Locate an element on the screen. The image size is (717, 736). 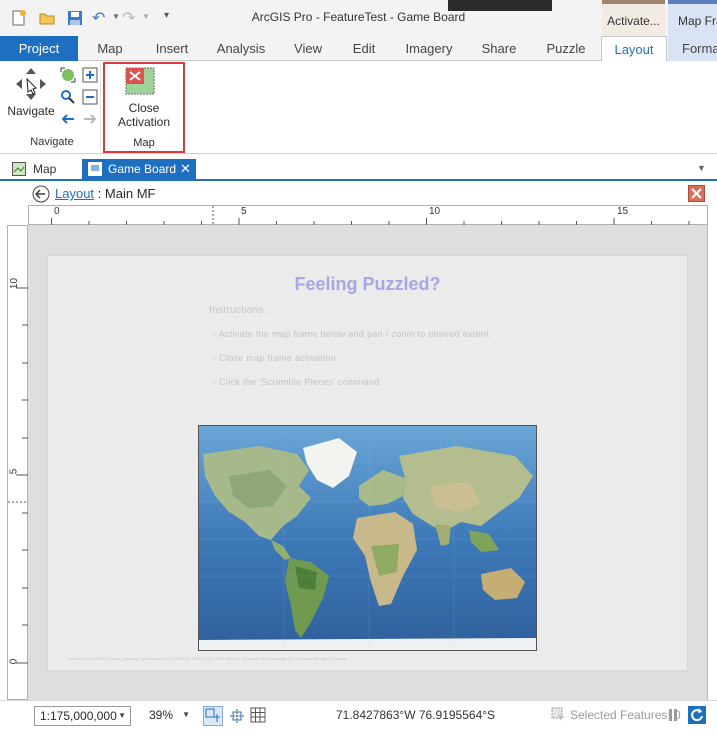
layout-view-icon is located at coordinates (95, 169).